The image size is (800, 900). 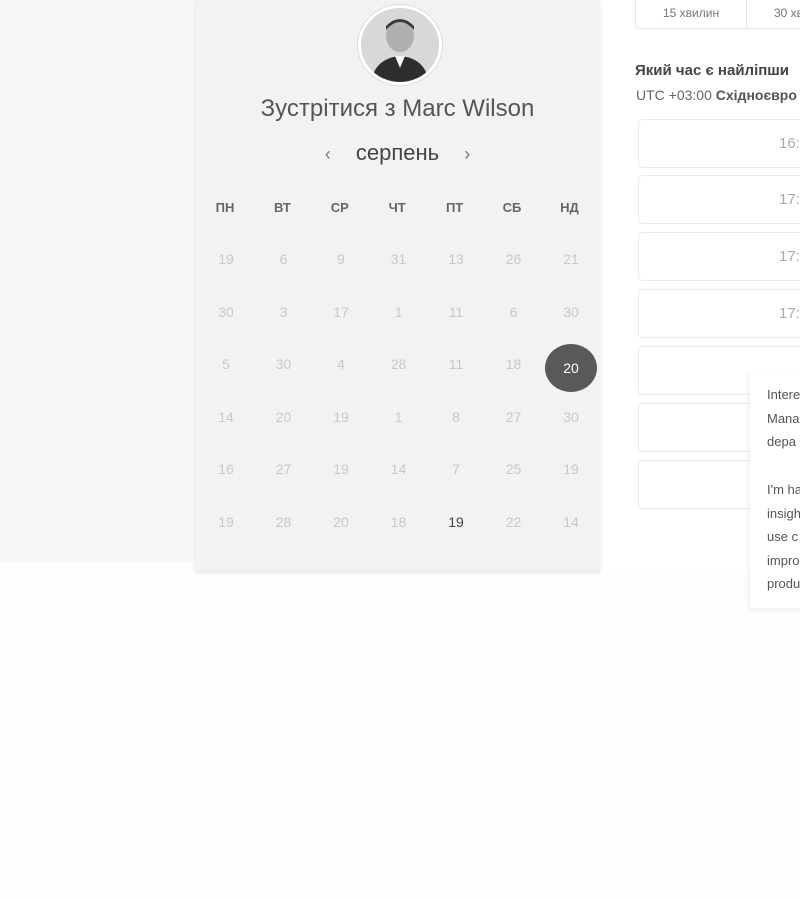 What do you see at coordinates (746, 14) in the screenshot?
I see `tab-divider` at bounding box center [746, 14].